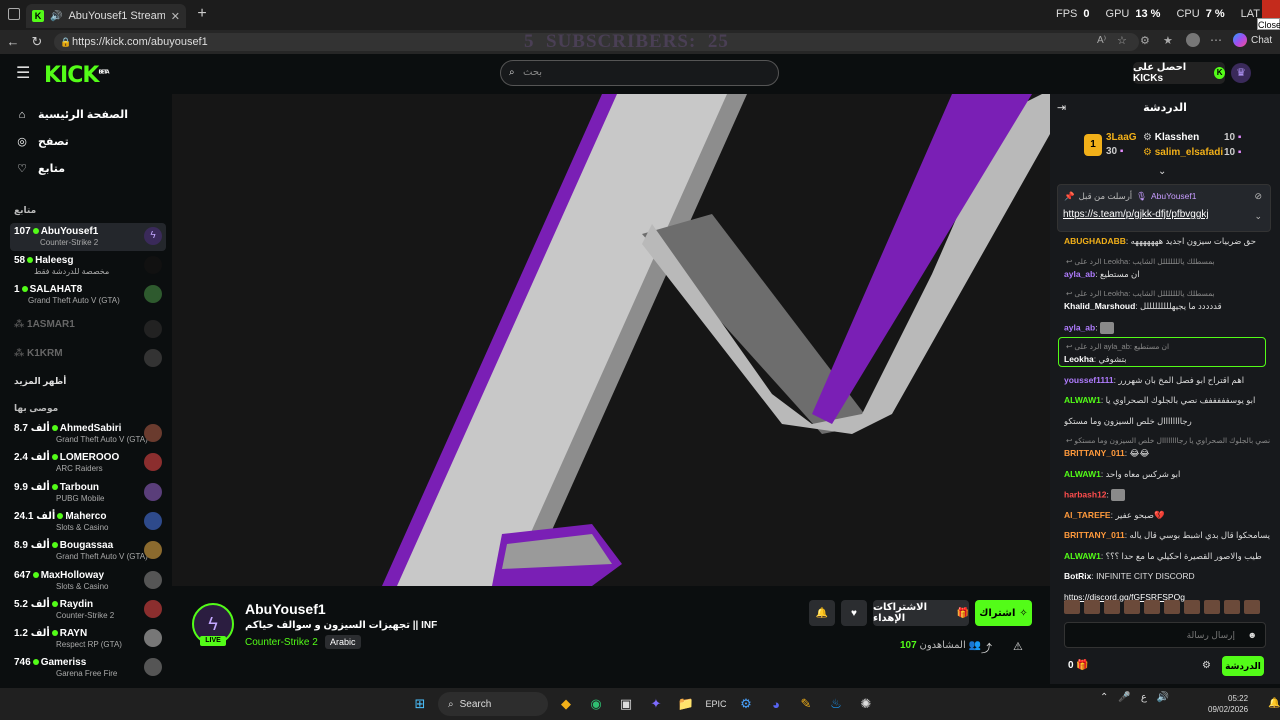 The image size is (1280, 720). What do you see at coordinates (1167, 495) in the screenshot?
I see `chat-message: harbash12:` at bounding box center [1167, 495].